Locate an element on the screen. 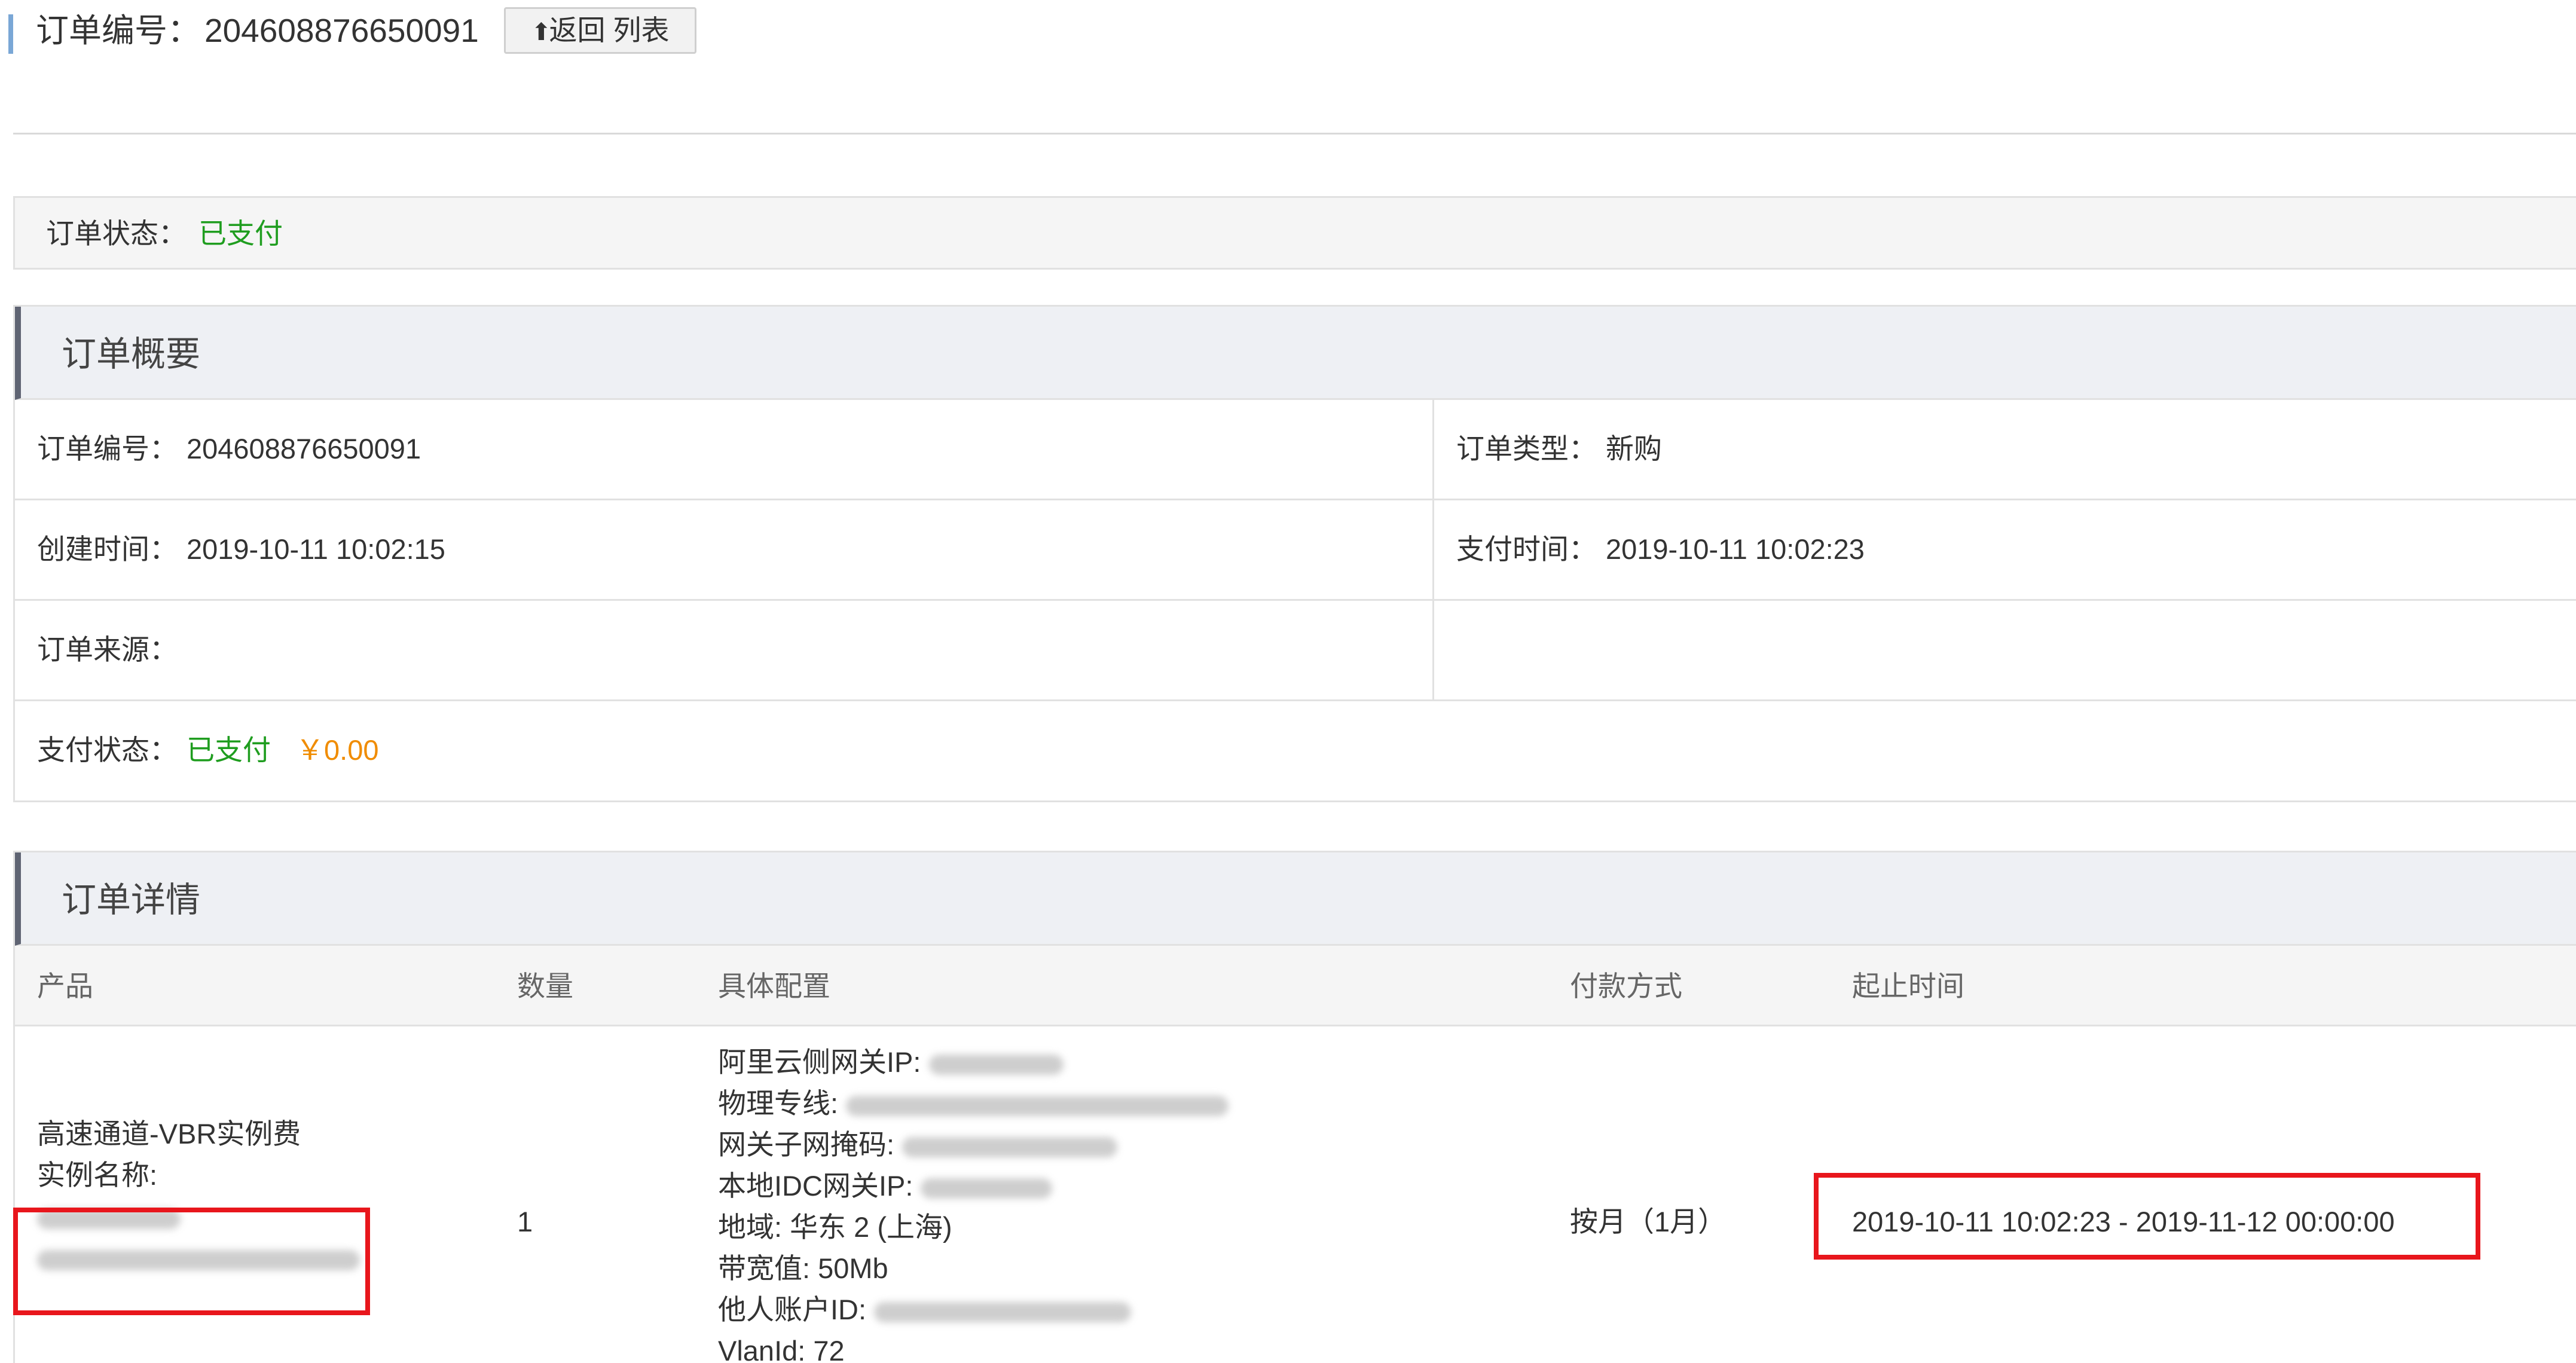 The width and height of the screenshot is (2576, 1363). pay-status-value: 已支付 is located at coordinates (229, 750).